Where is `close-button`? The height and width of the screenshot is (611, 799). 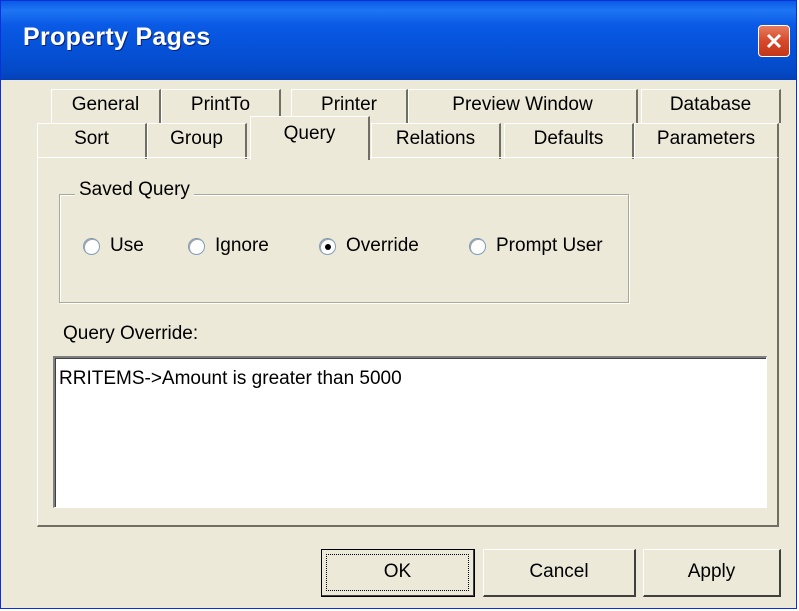 close-button is located at coordinates (774, 41).